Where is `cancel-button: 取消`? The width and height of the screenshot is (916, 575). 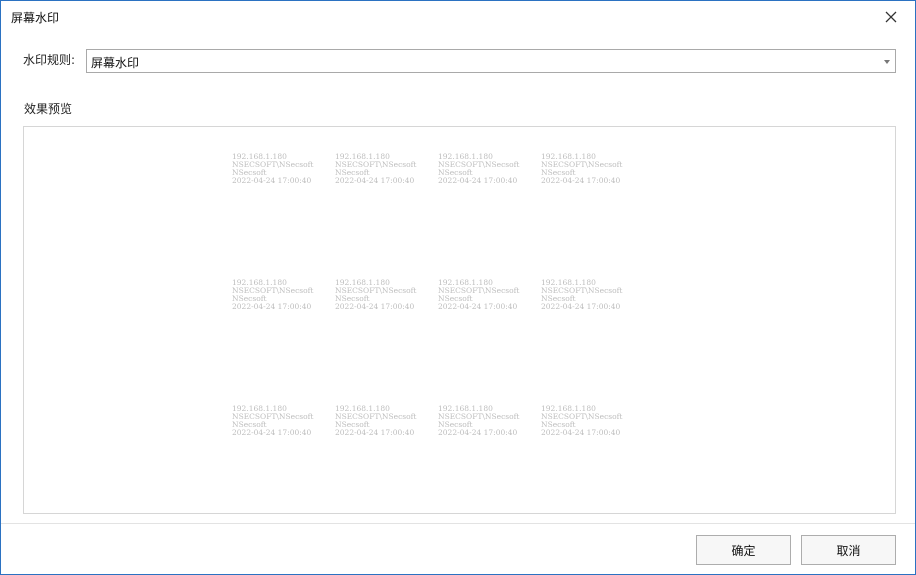
cancel-button: 取消 is located at coordinates (848, 550).